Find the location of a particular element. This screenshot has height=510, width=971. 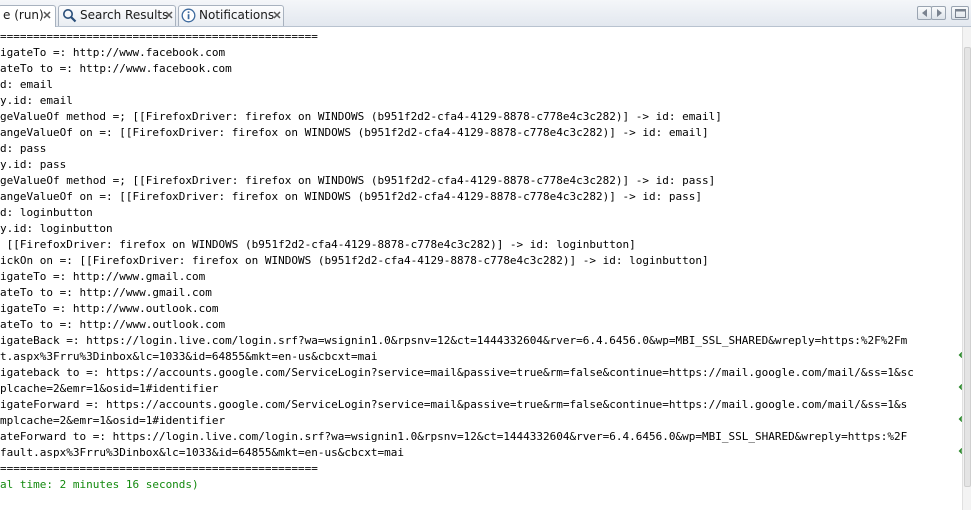

output-tab-bar: e (run) Search Results Notifications is located at coordinates (485, 13).